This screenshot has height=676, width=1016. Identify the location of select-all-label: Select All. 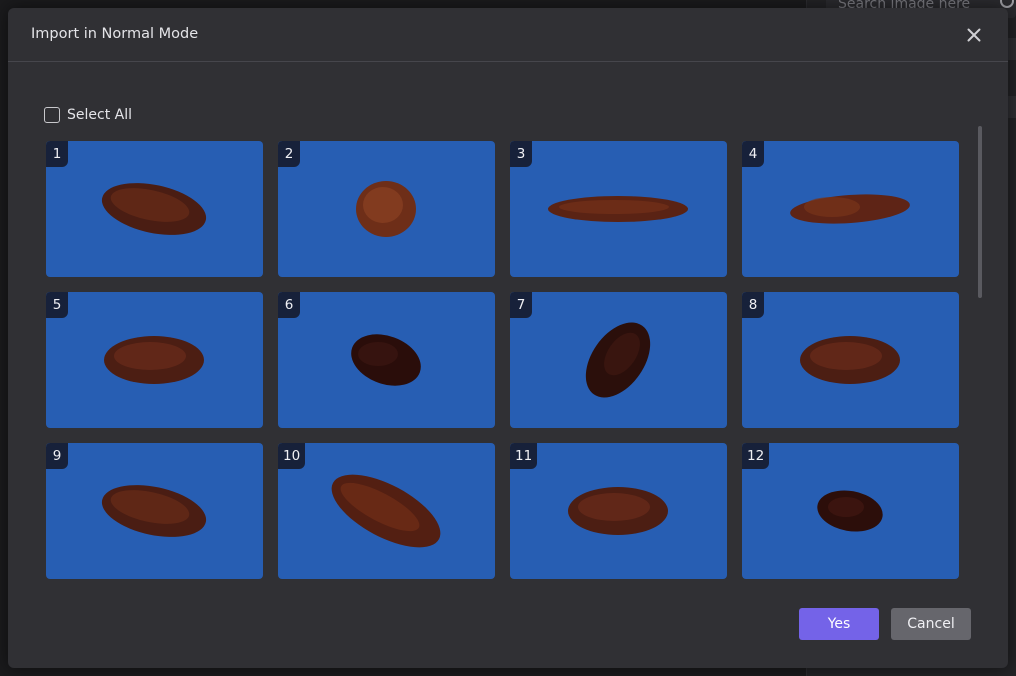
(99, 115).